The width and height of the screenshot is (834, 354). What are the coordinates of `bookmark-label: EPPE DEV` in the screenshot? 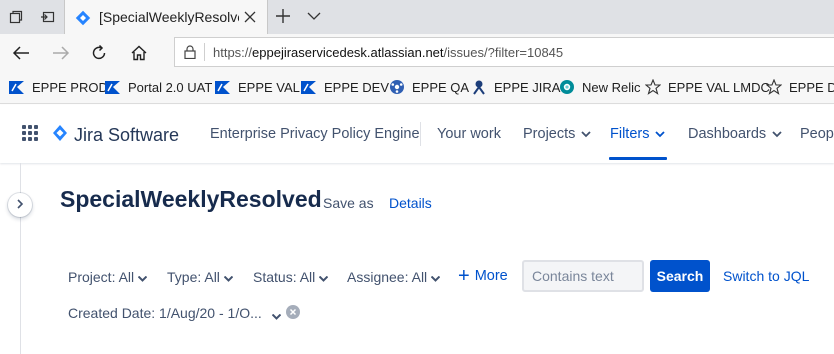 It's located at (357, 87).